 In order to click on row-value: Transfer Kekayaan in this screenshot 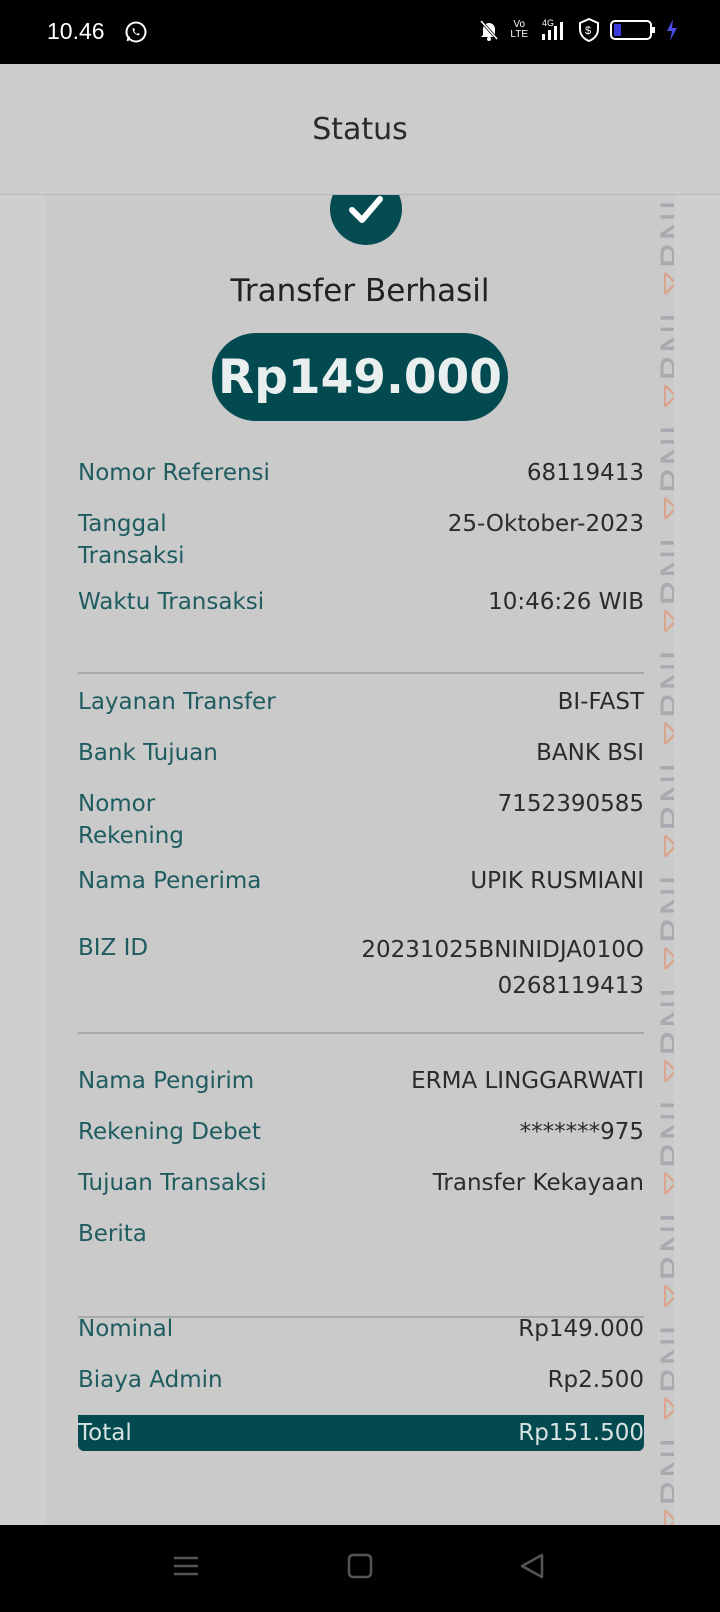, I will do `click(538, 1183)`.